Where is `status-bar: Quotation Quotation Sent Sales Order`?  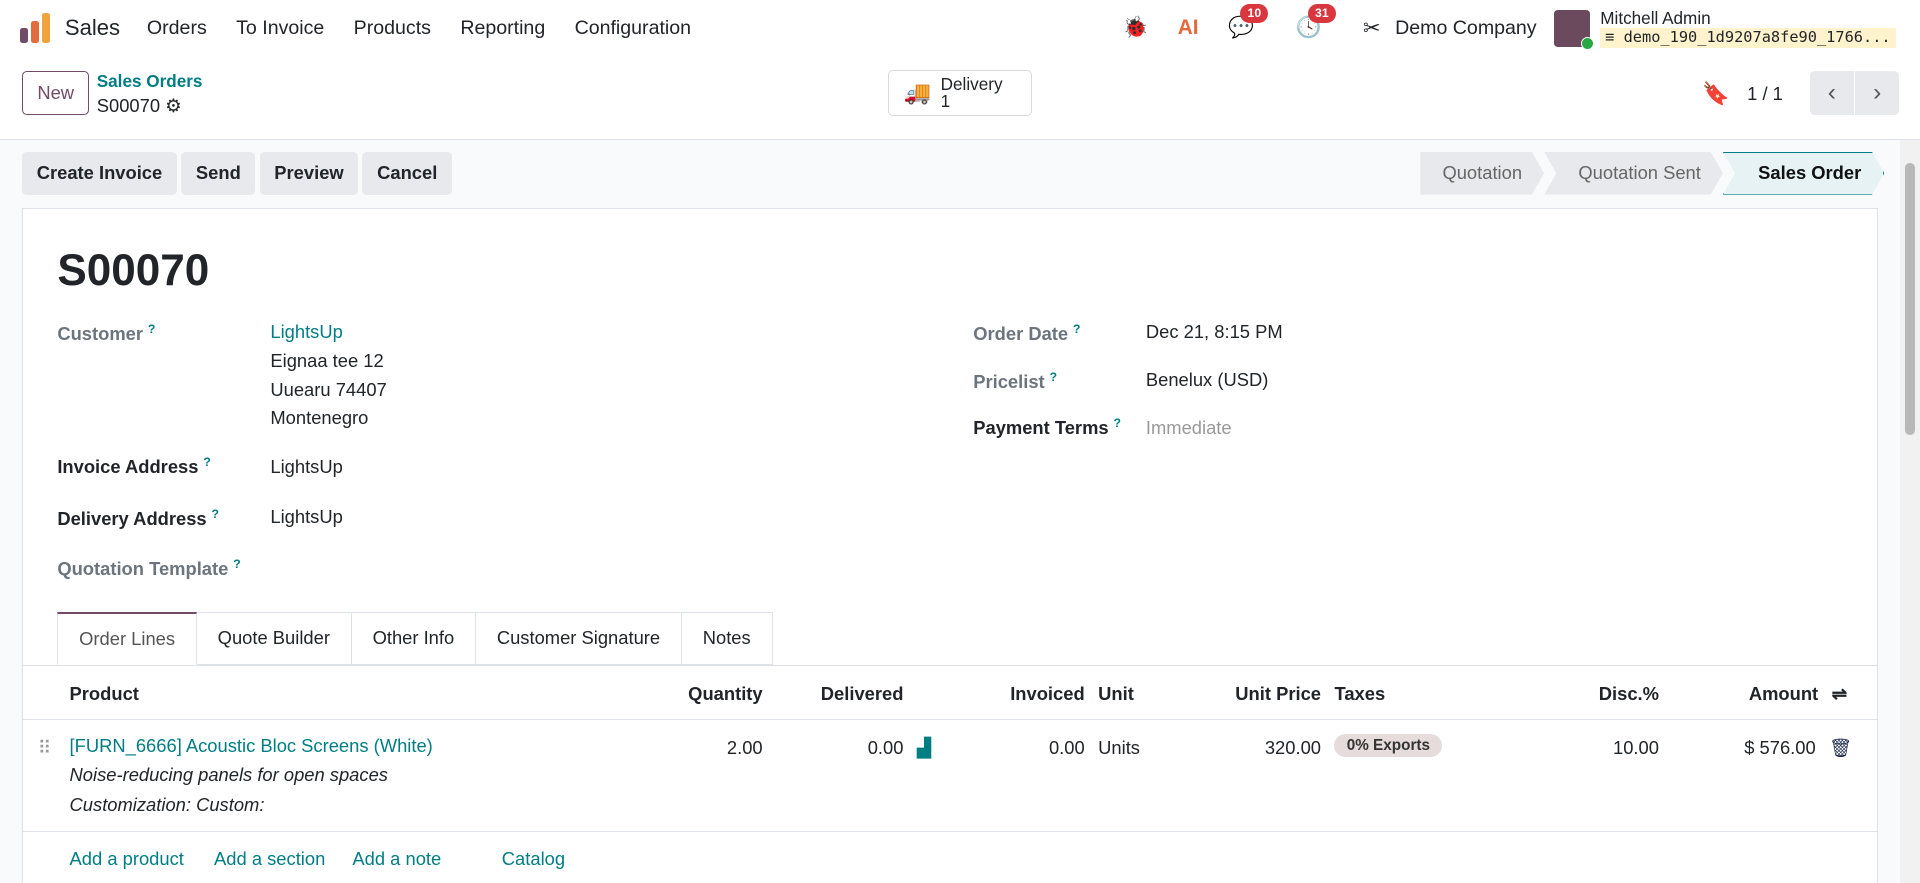
status-bar: Quotation Quotation Sent Sales Order is located at coordinates (1652, 173).